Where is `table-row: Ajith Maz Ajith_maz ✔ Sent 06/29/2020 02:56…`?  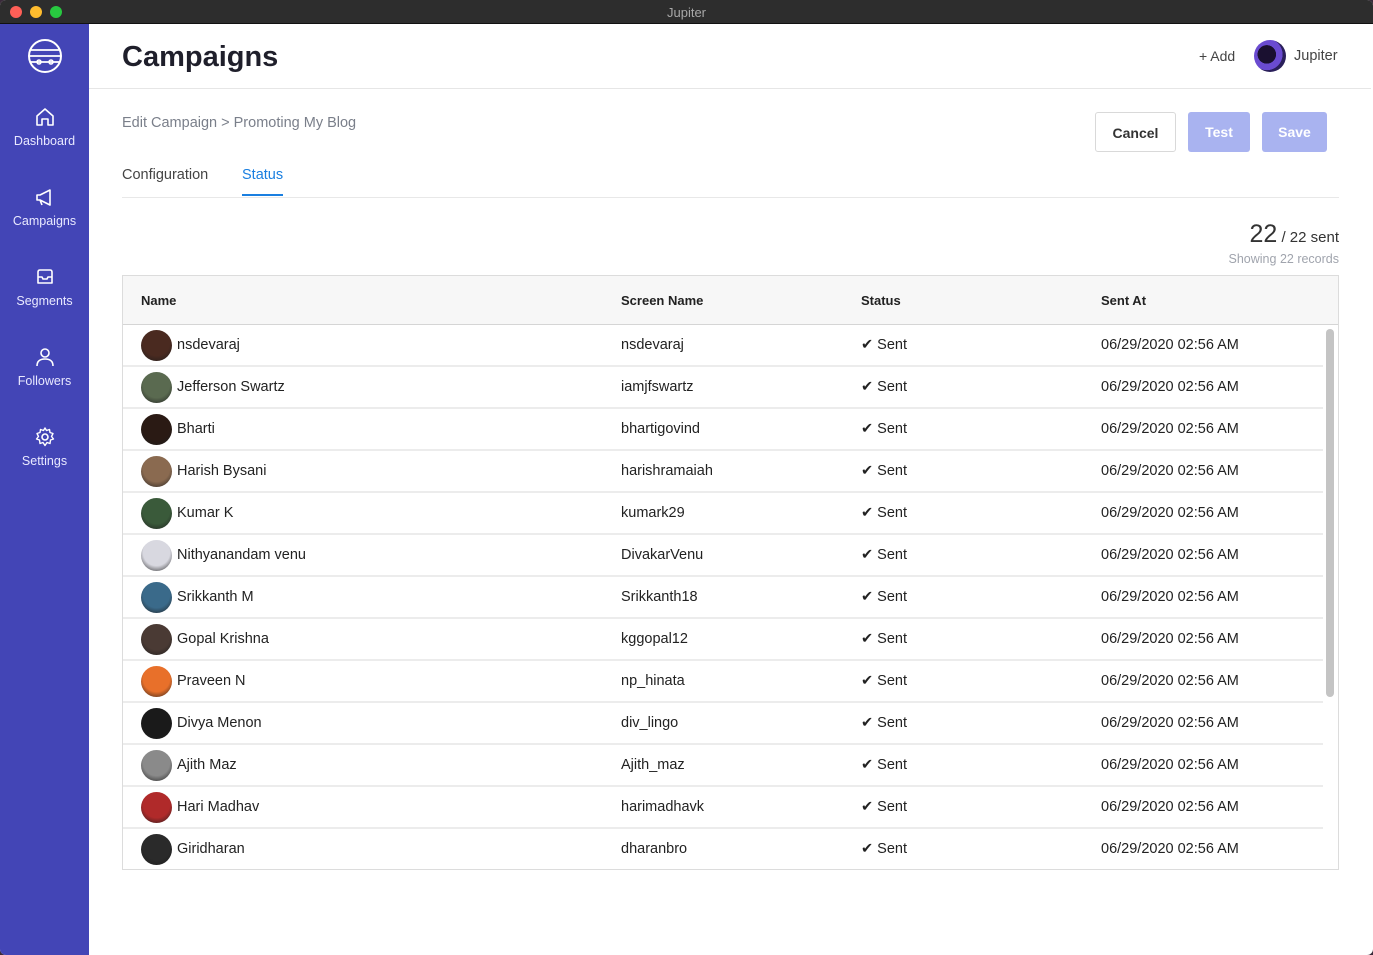
table-row: Ajith Maz Ajith_maz ✔ Sent 06/29/2020 02:56… is located at coordinates (723, 766).